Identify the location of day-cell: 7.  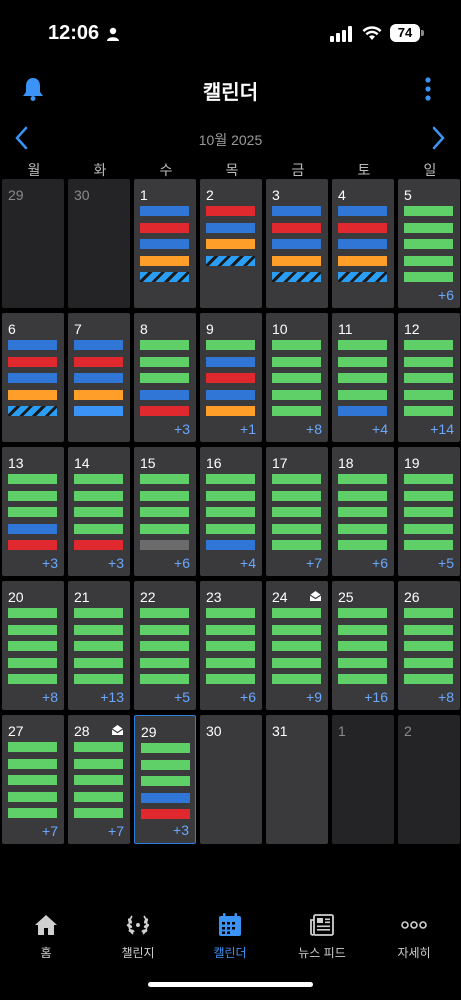
(99, 377).